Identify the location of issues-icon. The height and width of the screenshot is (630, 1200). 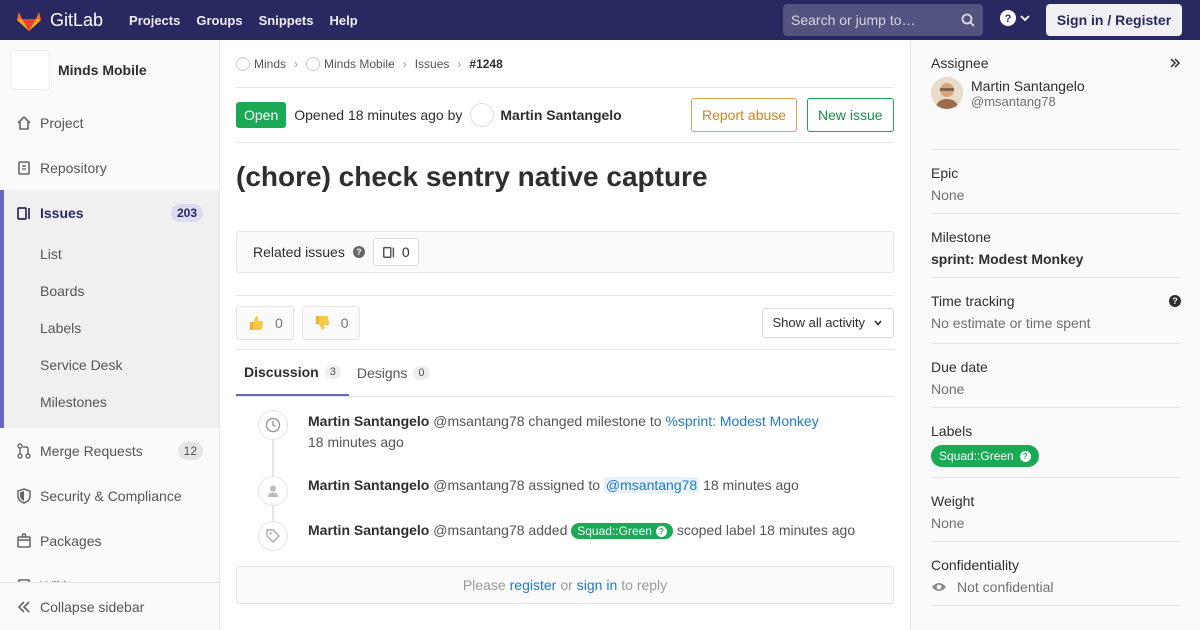
(388, 252).